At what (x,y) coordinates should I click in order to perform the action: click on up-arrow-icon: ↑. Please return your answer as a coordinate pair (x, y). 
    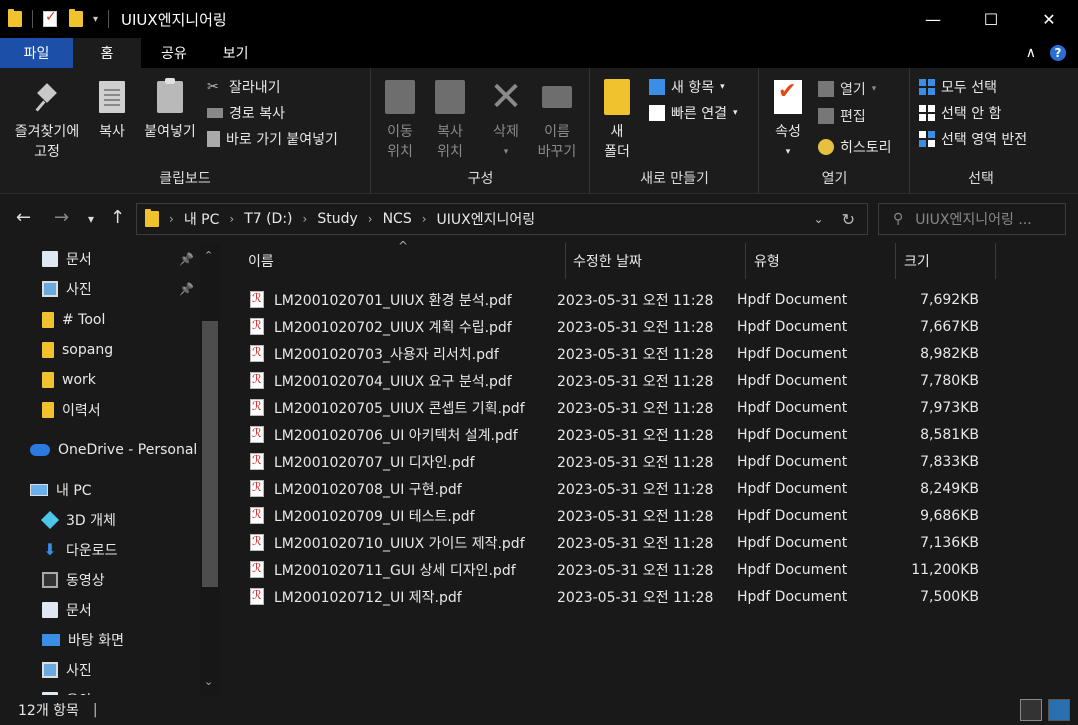
    Looking at the image, I should click on (117, 217).